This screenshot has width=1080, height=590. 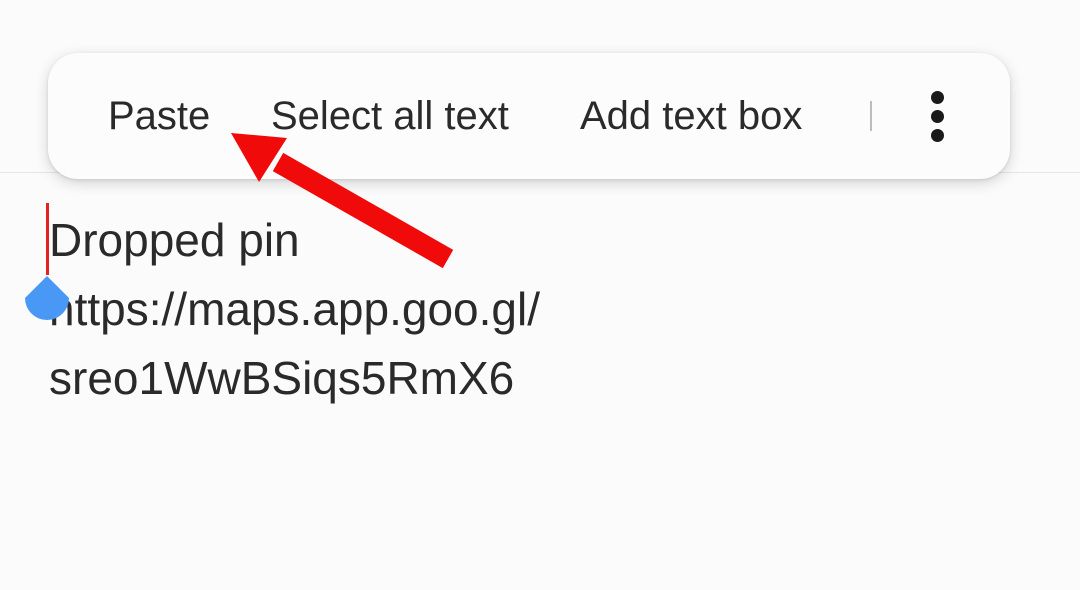 What do you see at coordinates (390, 116) in the screenshot?
I see `select-all-text-menu-item: Select all text` at bounding box center [390, 116].